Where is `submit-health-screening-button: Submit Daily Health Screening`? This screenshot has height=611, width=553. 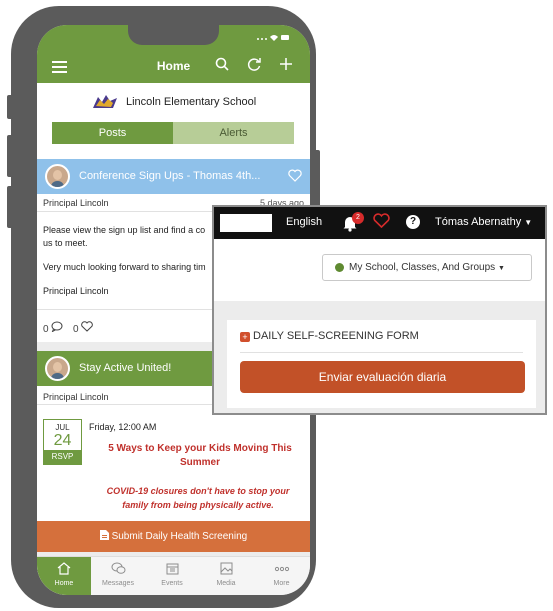
submit-health-screening-button: Submit Daily Health Screening is located at coordinates (173, 536).